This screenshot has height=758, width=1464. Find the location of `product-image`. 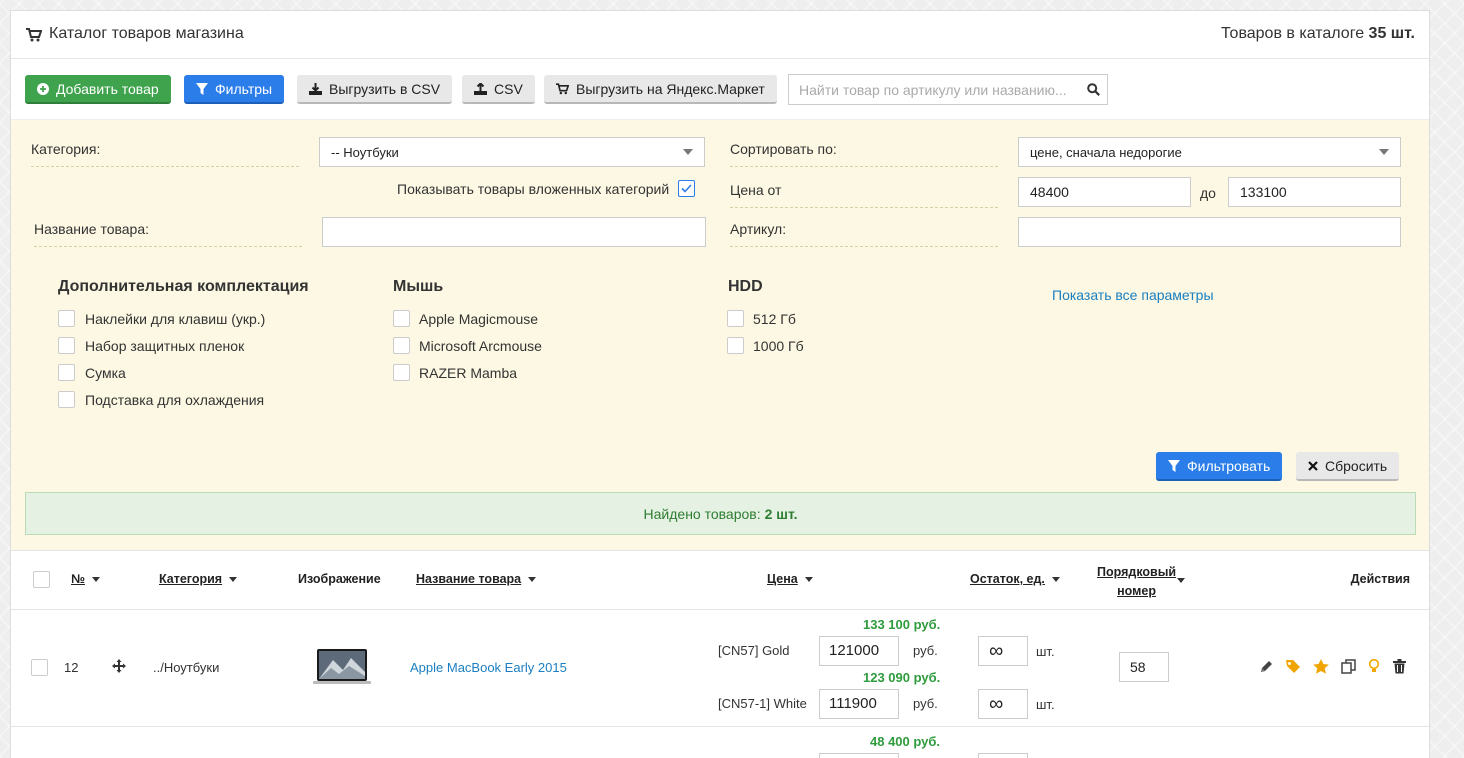

product-image is located at coordinates (342, 668).